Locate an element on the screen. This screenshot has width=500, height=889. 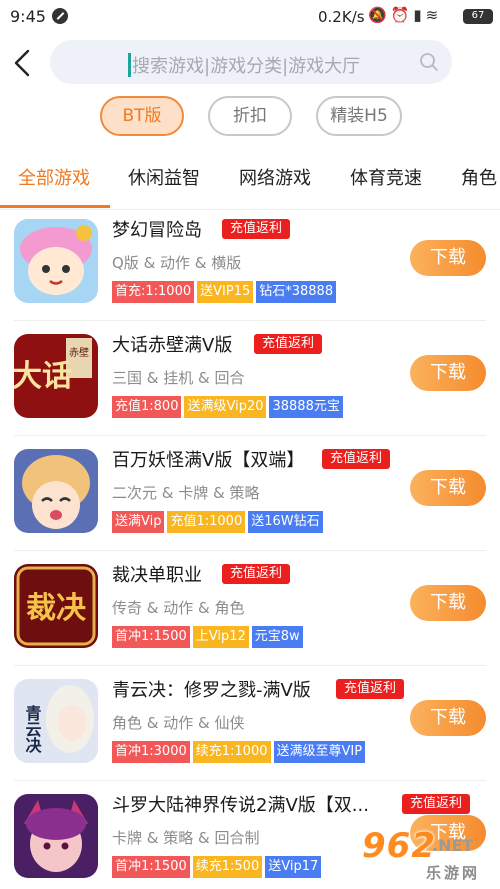
tab-casual: 休闲益智 is located at coordinates (164, 177).